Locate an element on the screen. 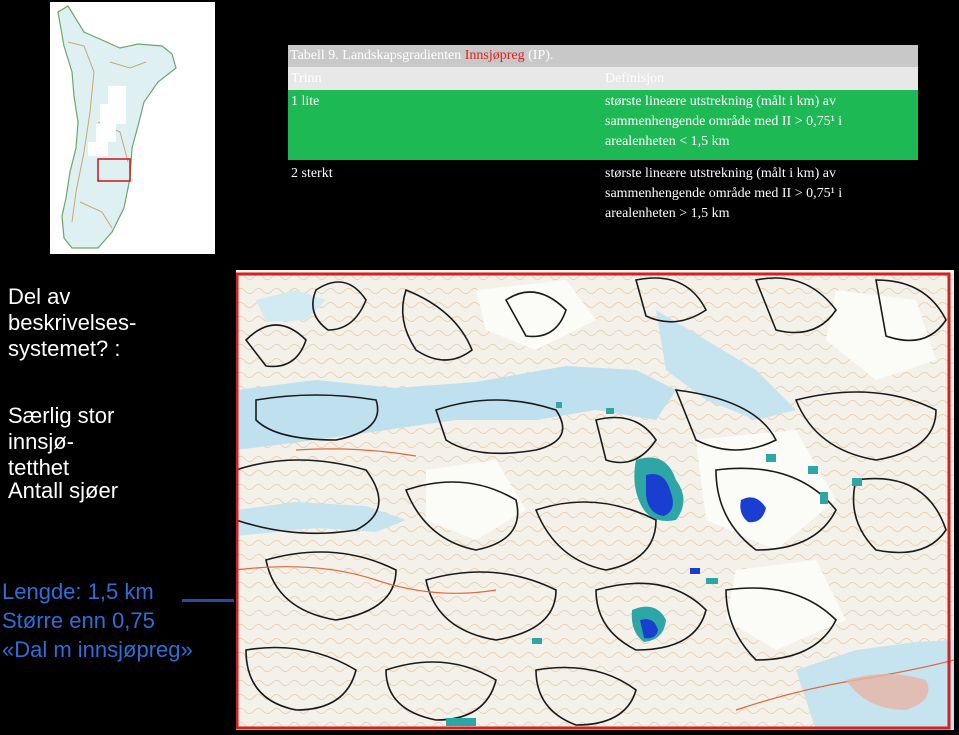  feature-line: innsjø- is located at coordinates (41, 441).